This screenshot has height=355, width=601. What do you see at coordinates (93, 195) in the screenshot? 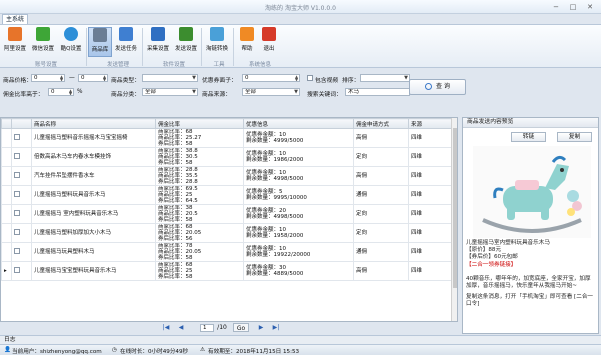
I see `product-name-cell: 儿童摇摇马塑料玩具音乐木马` at bounding box center [93, 195].